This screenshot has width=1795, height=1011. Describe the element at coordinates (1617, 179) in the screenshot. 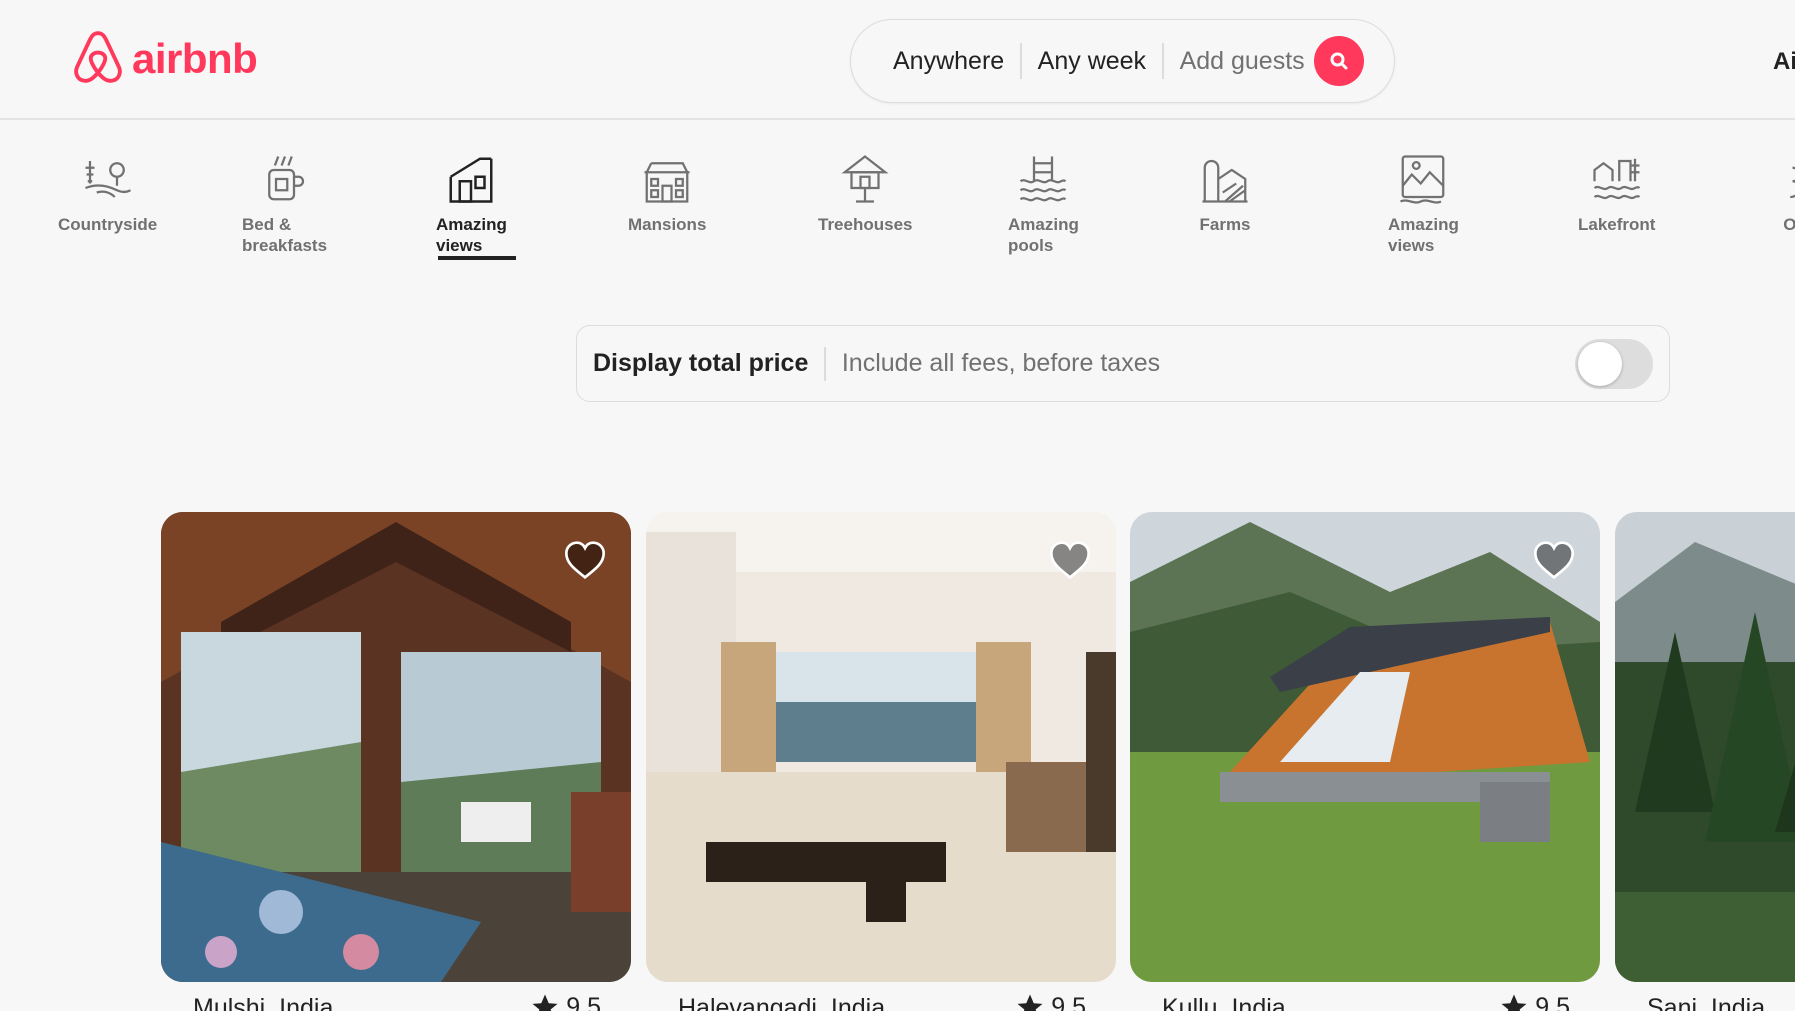

I see `lakefront-icon` at that location.